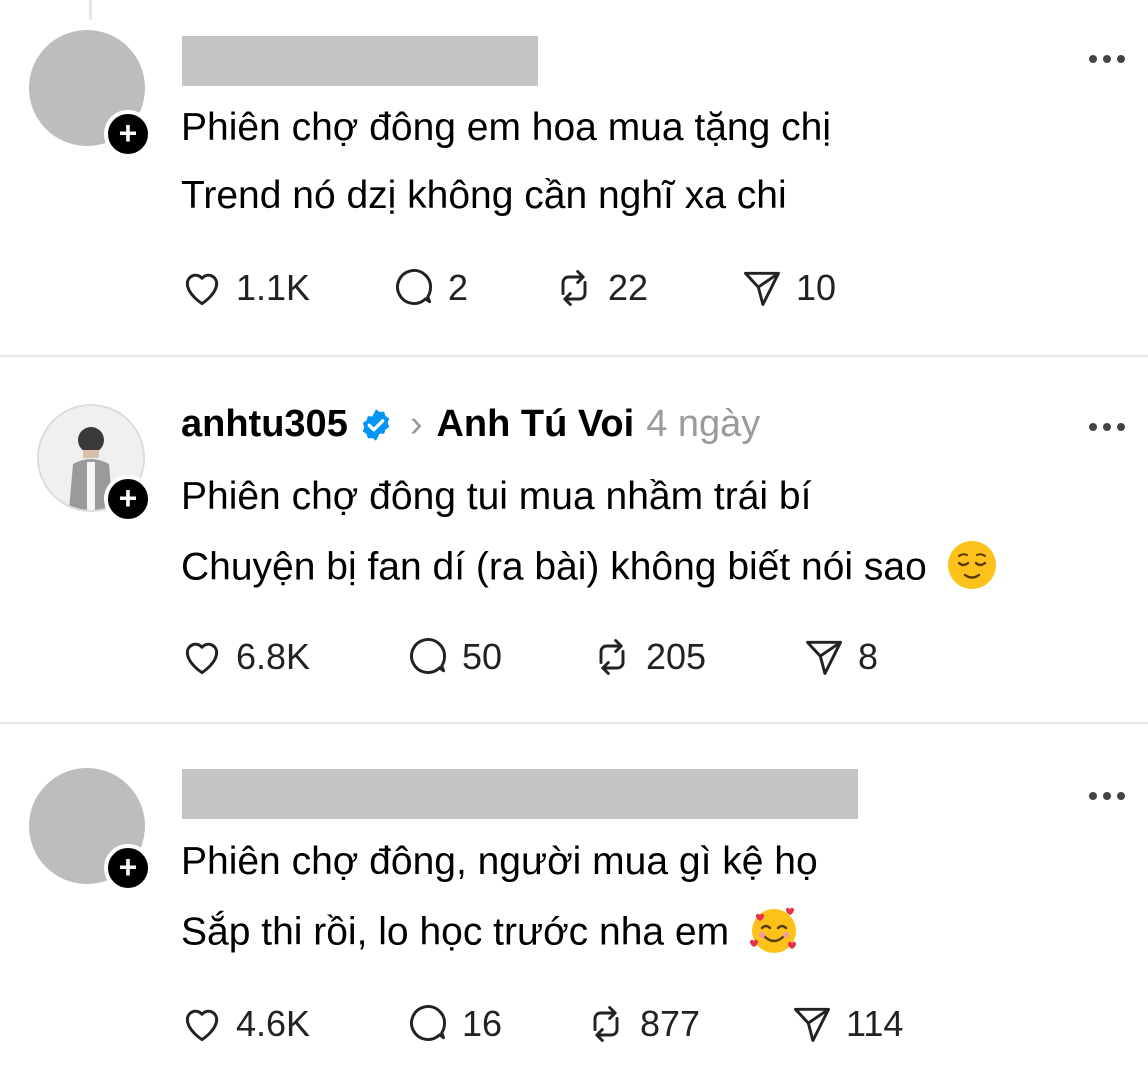  What do you see at coordinates (455, 932) in the screenshot?
I see `post-text-line-2: Sắp thi rồi, lo học trước nha em` at bounding box center [455, 932].